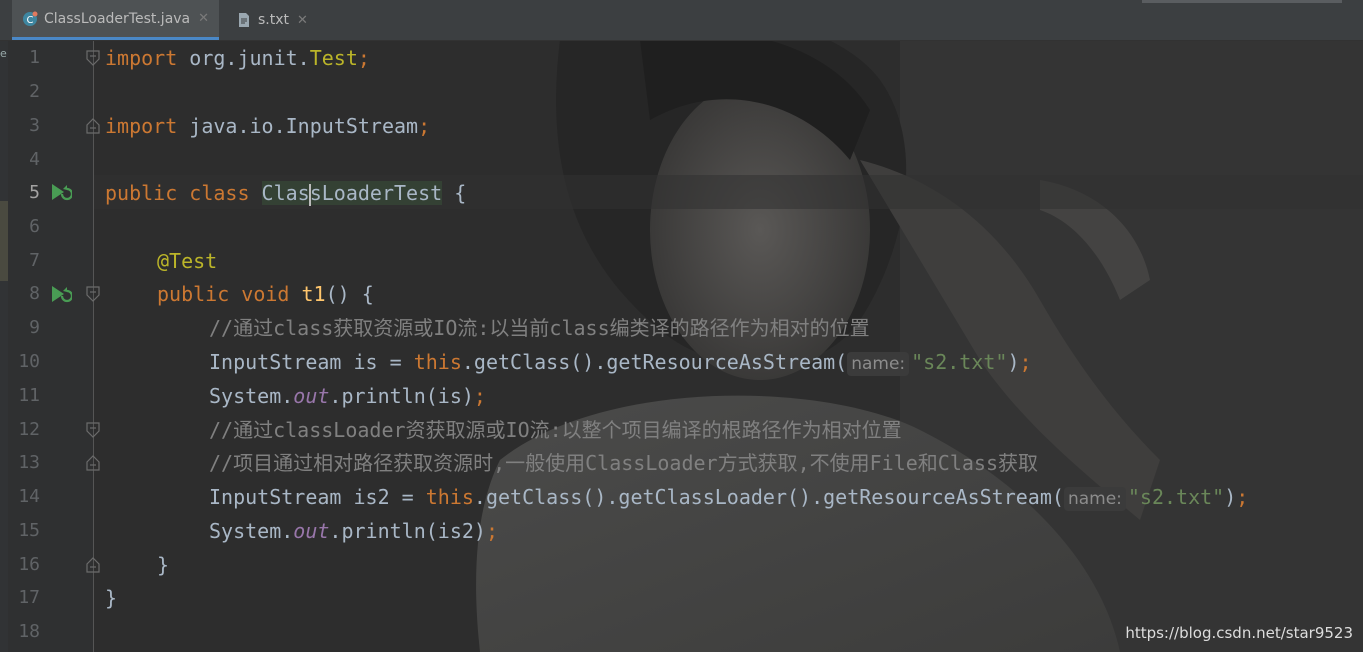  What do you see at coordinates (29, 361) in the screenshot?
I see `line-number: 10` at bounding box center [29, 361].